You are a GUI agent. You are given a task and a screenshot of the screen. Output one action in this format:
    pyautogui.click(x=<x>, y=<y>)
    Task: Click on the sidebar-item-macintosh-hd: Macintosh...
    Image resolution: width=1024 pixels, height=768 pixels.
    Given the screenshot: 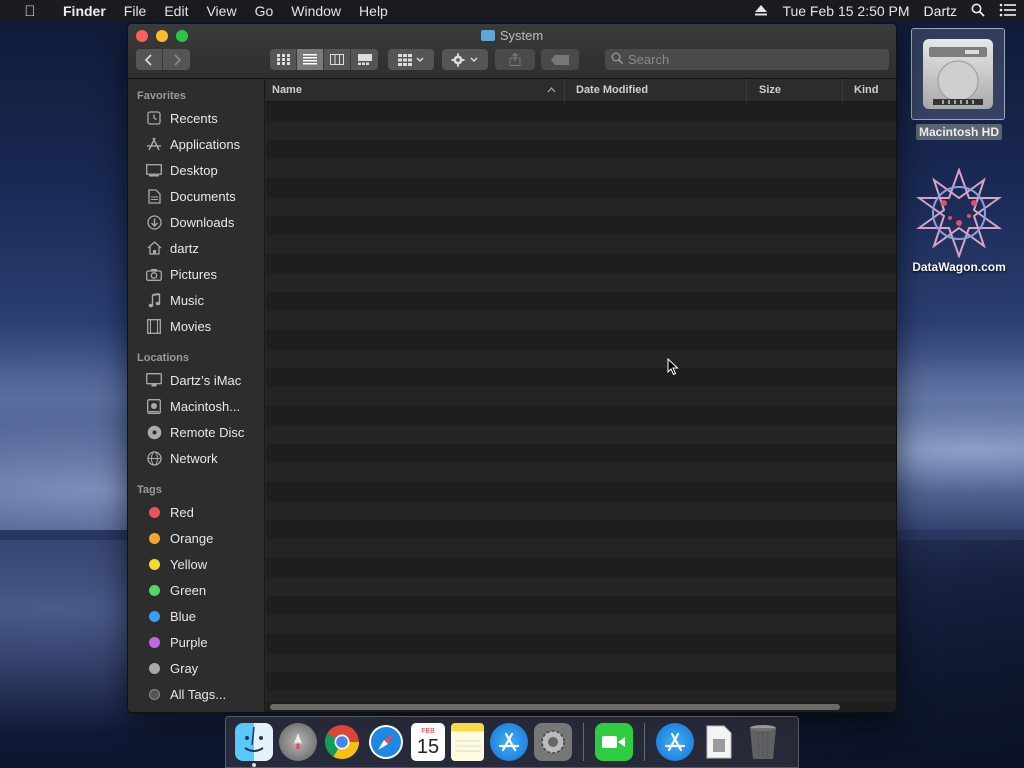 What is the action you would take?
    pyautogui.click(x=196, y=406)
    